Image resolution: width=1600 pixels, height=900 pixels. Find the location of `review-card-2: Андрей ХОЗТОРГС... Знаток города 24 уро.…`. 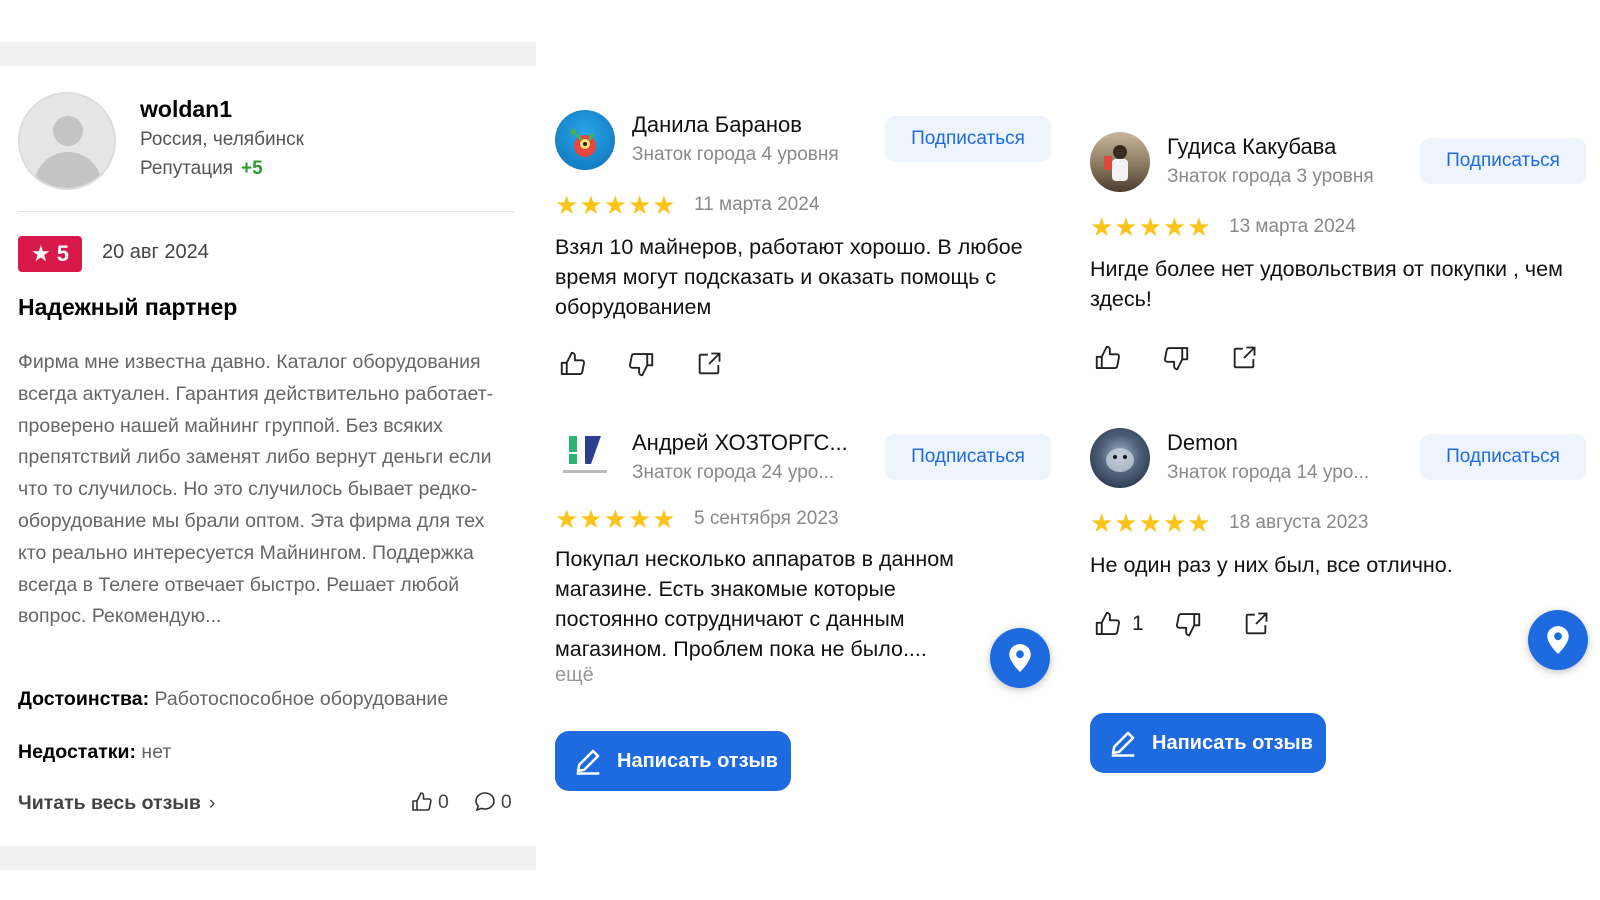

review-card-2: Андрей ХОЗТОРГС... Знаток города 24 уро.… is located at coordinates (805, 568).